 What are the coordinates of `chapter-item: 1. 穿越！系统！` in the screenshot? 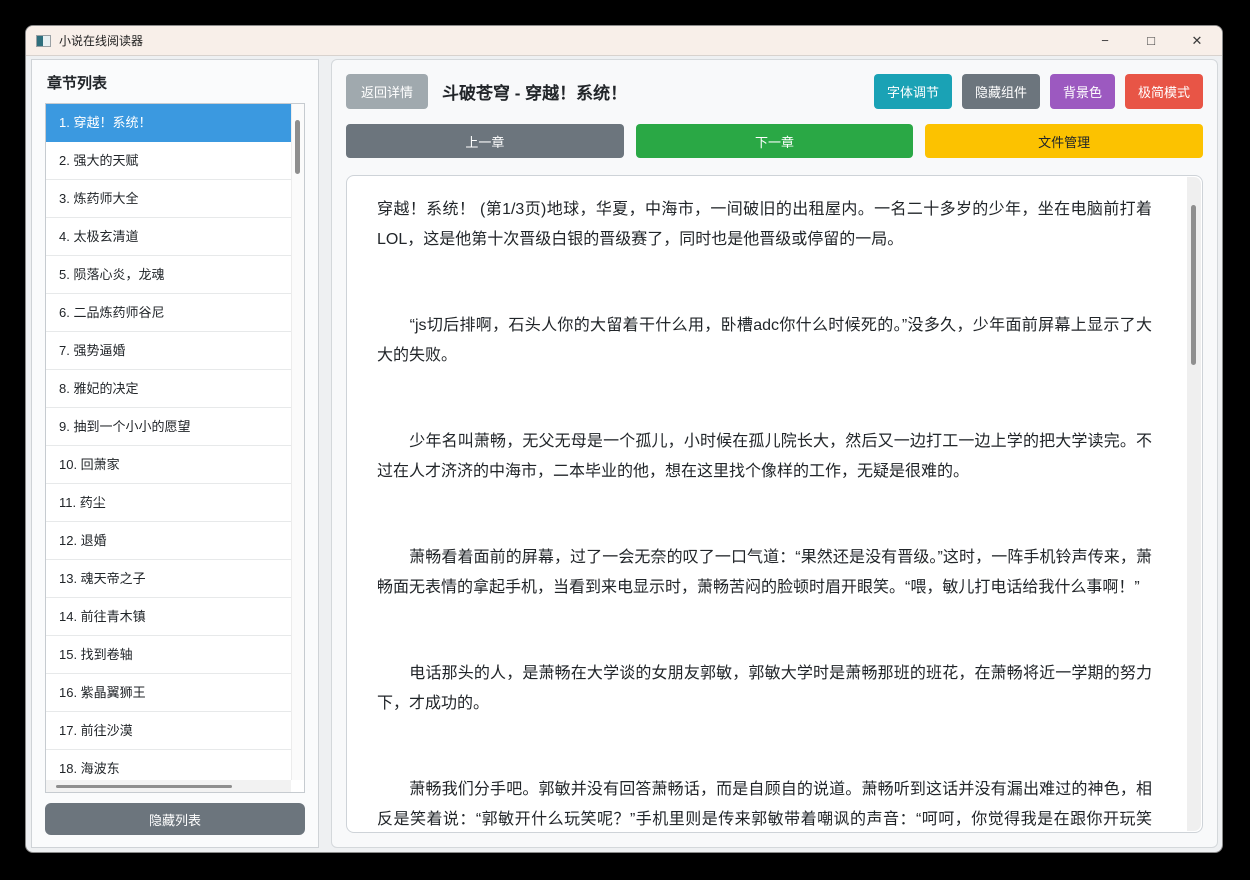 It's located at (168, 123).